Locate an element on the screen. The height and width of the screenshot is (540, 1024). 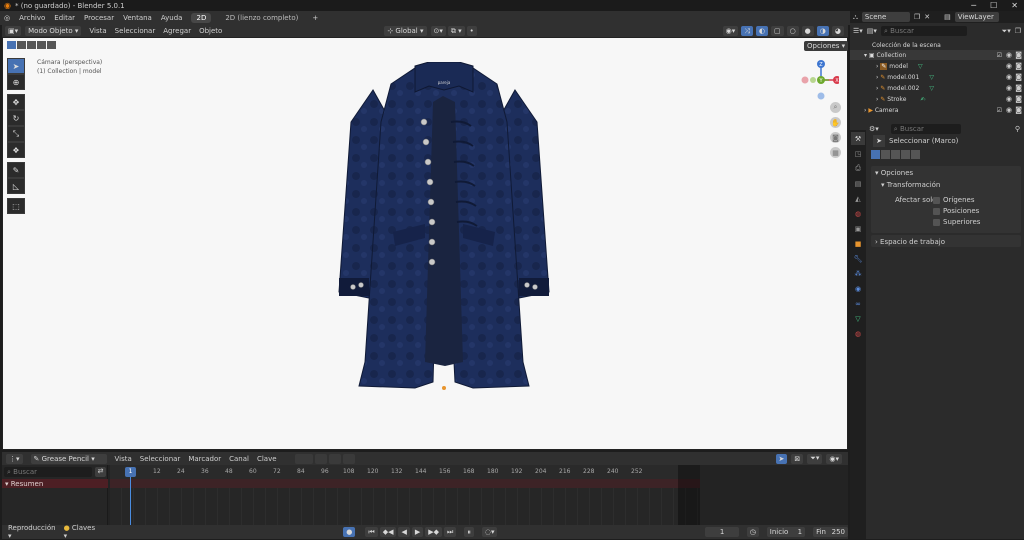
workspace-panel: › Espacio de trabajo is located at coordinates (946, 241).